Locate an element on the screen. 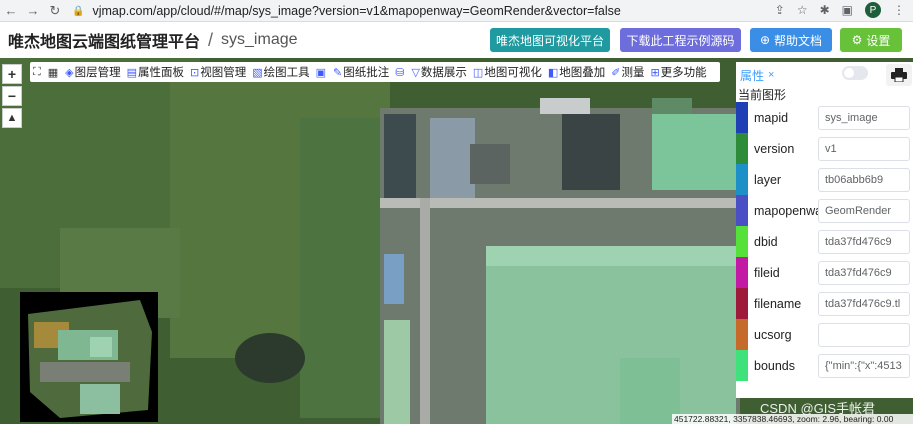 The width and height of the screenshot is (913, 424). tool-label: 绘图工具 is located at coordinates (286, 73).